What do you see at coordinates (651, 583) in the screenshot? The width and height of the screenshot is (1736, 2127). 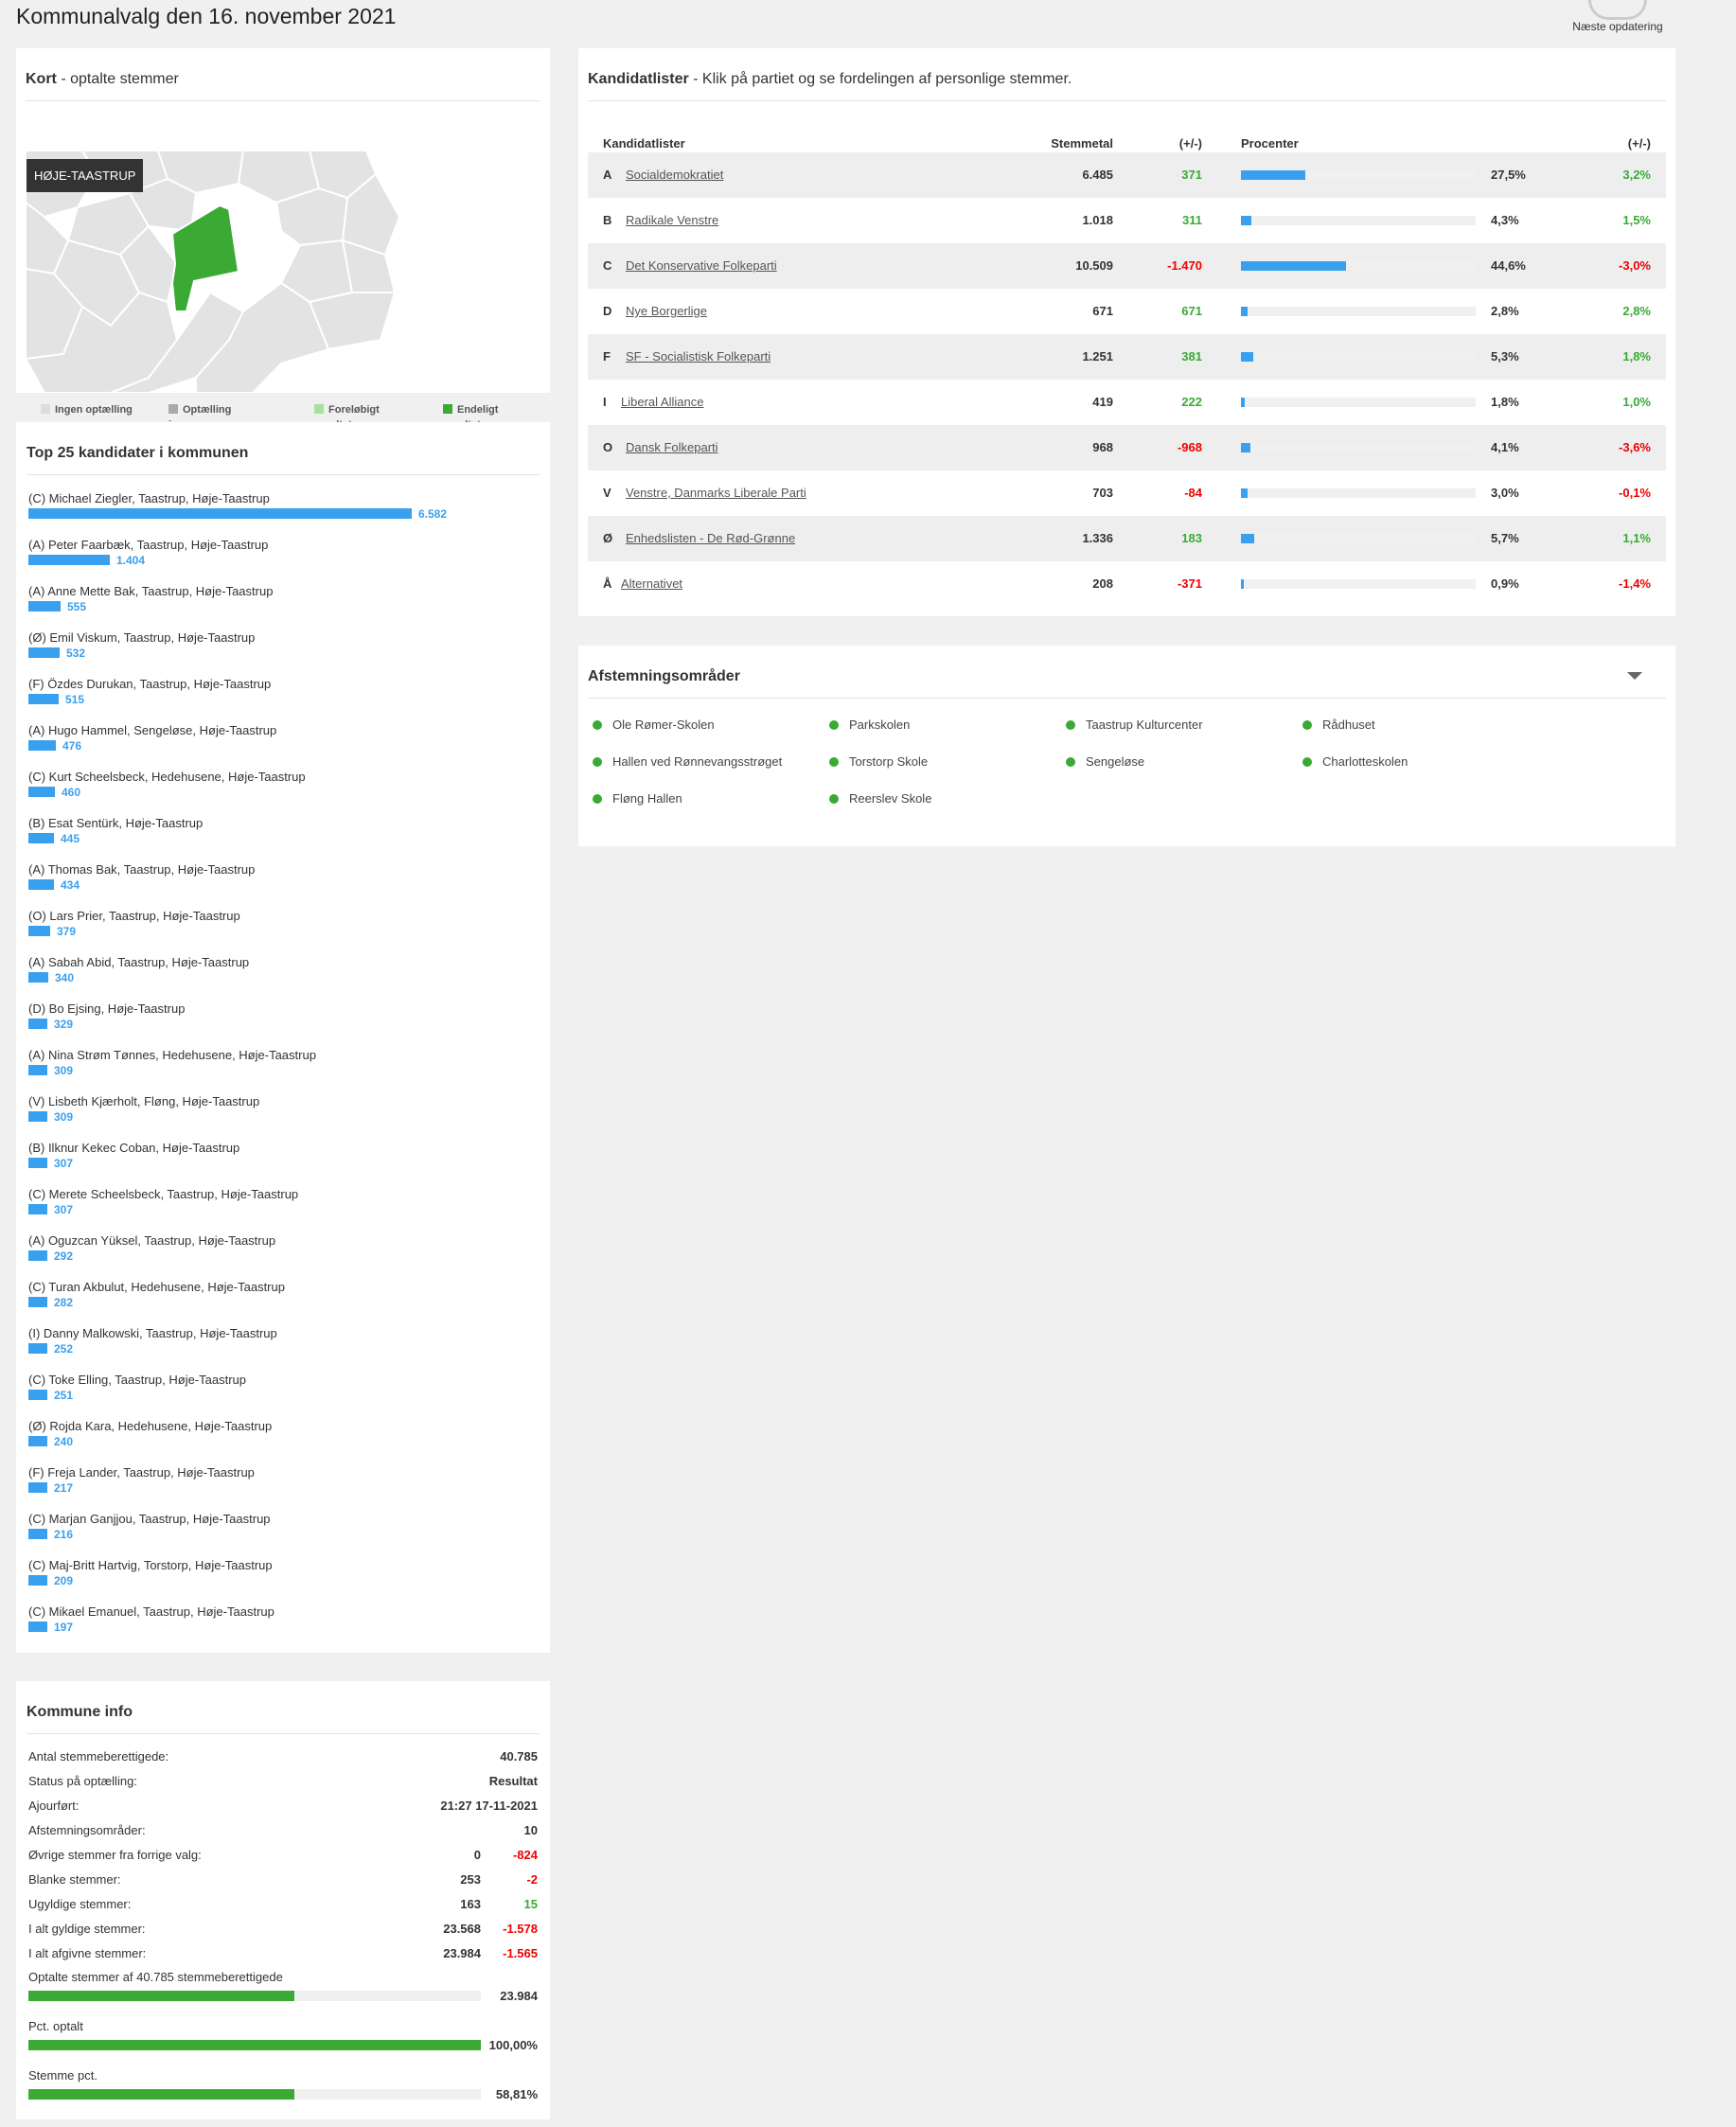 I see `party-name-link: Alternativet` at bounding box center [651, 583].